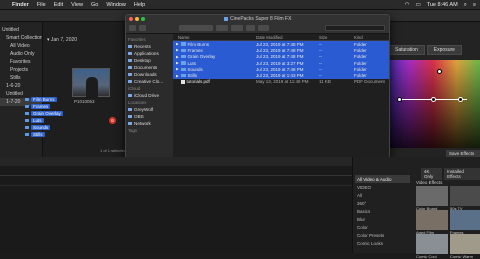  Describe the element at coordinates (460, 99) in the screenshot. I see `color-puck-mid` at that location.